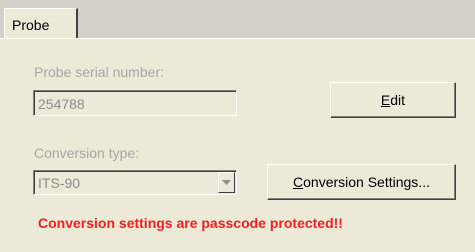 This screenshot has height=252, width=475. I want to click on conversion-settings-mnemonic: C, so click(298, 182).